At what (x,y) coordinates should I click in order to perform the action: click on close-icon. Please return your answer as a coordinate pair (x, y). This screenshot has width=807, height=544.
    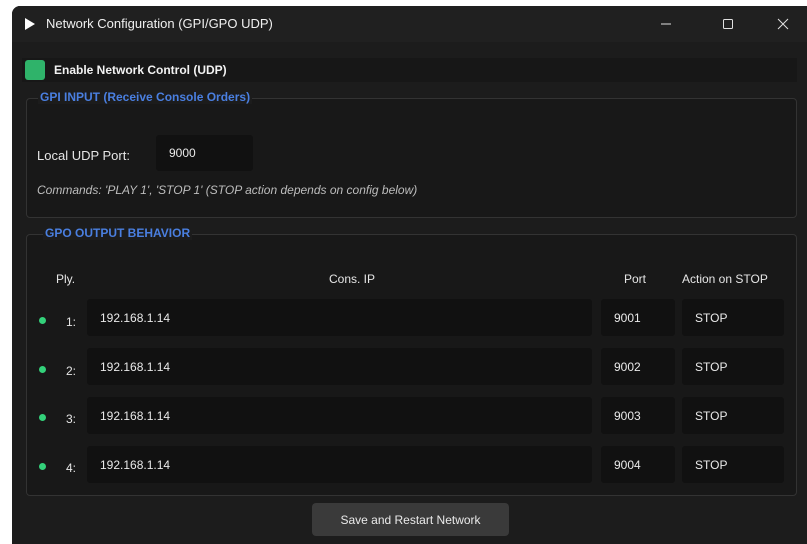
    Looking at the image, I should click on (783, 24).